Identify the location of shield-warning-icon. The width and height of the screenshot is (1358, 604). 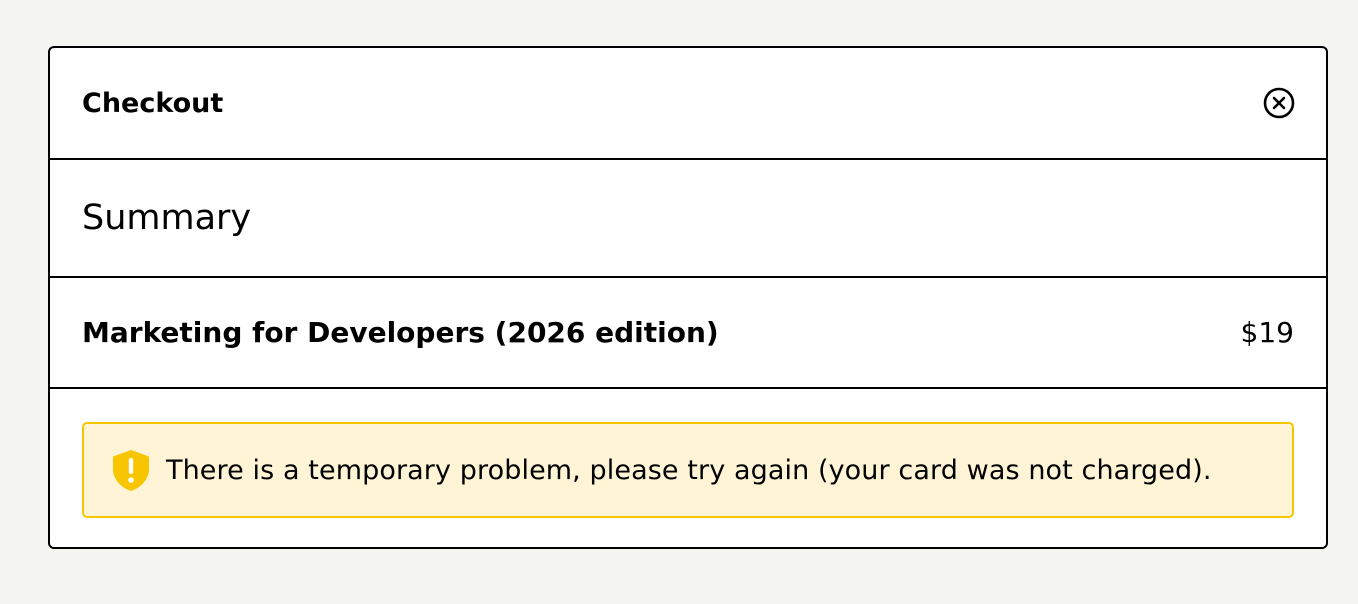
(131, 470).